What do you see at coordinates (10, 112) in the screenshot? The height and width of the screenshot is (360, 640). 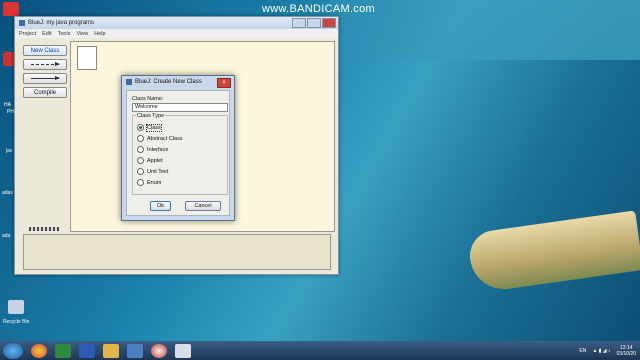 I see `desktop-icon-label: PH` at bounding box center [10, 112].